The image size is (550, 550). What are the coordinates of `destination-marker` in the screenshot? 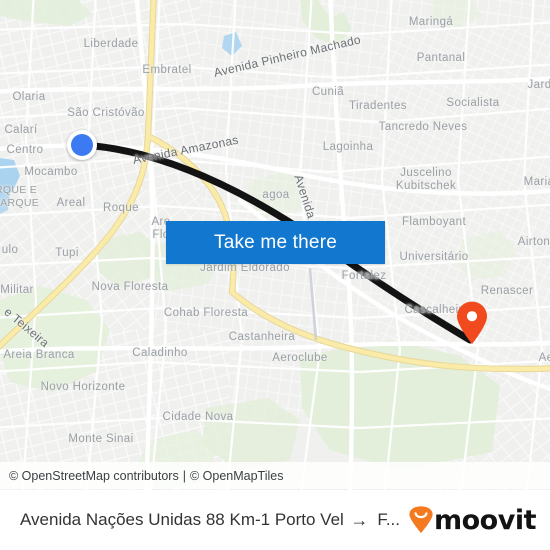 It's located at (472, 323).